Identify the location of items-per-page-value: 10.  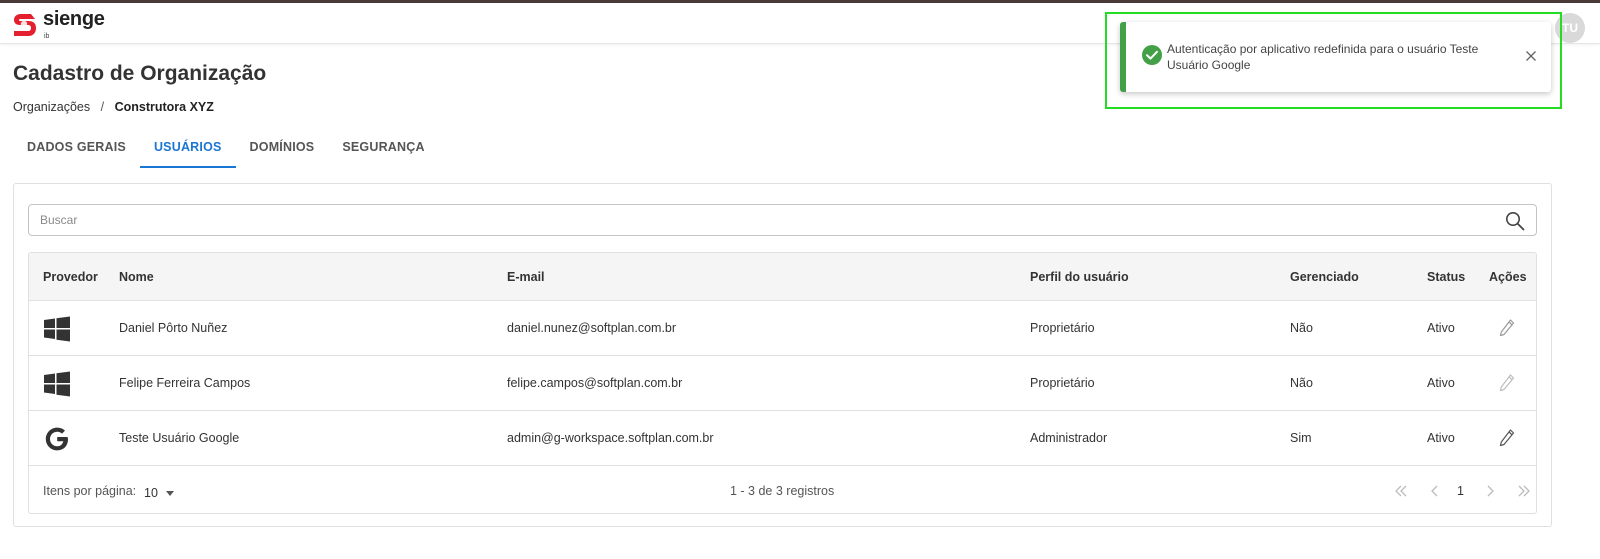
(151, 493).